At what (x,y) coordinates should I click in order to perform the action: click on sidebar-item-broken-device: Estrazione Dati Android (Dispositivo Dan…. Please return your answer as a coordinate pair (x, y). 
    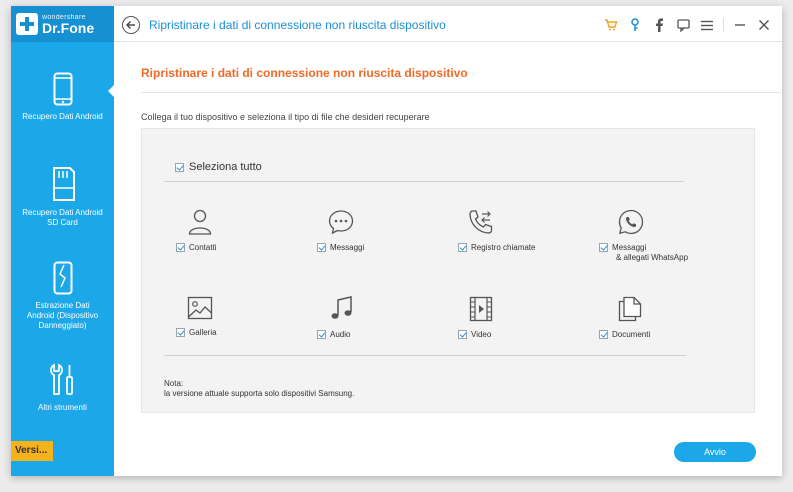
    Looking at the image, I should click on (62, 296).